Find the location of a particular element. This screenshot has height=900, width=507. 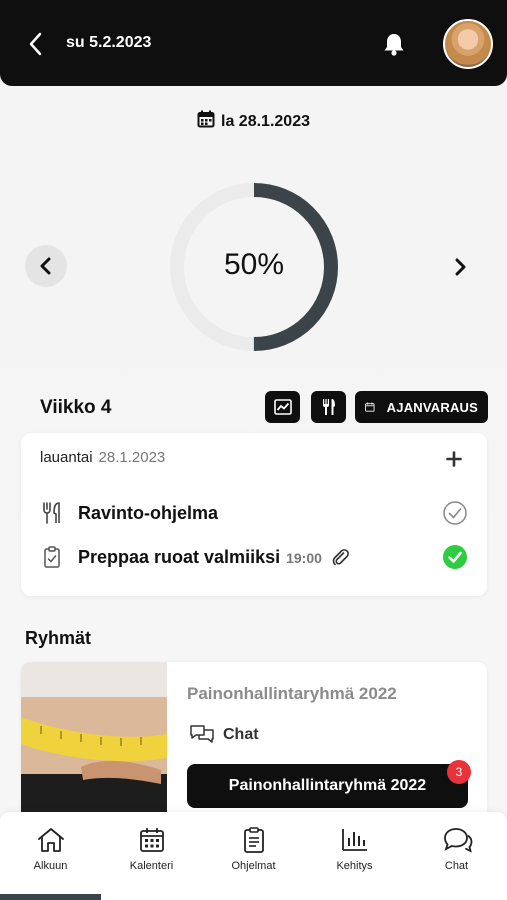

nav-item-progress: Kehitys is located at coordinates (354, 849).